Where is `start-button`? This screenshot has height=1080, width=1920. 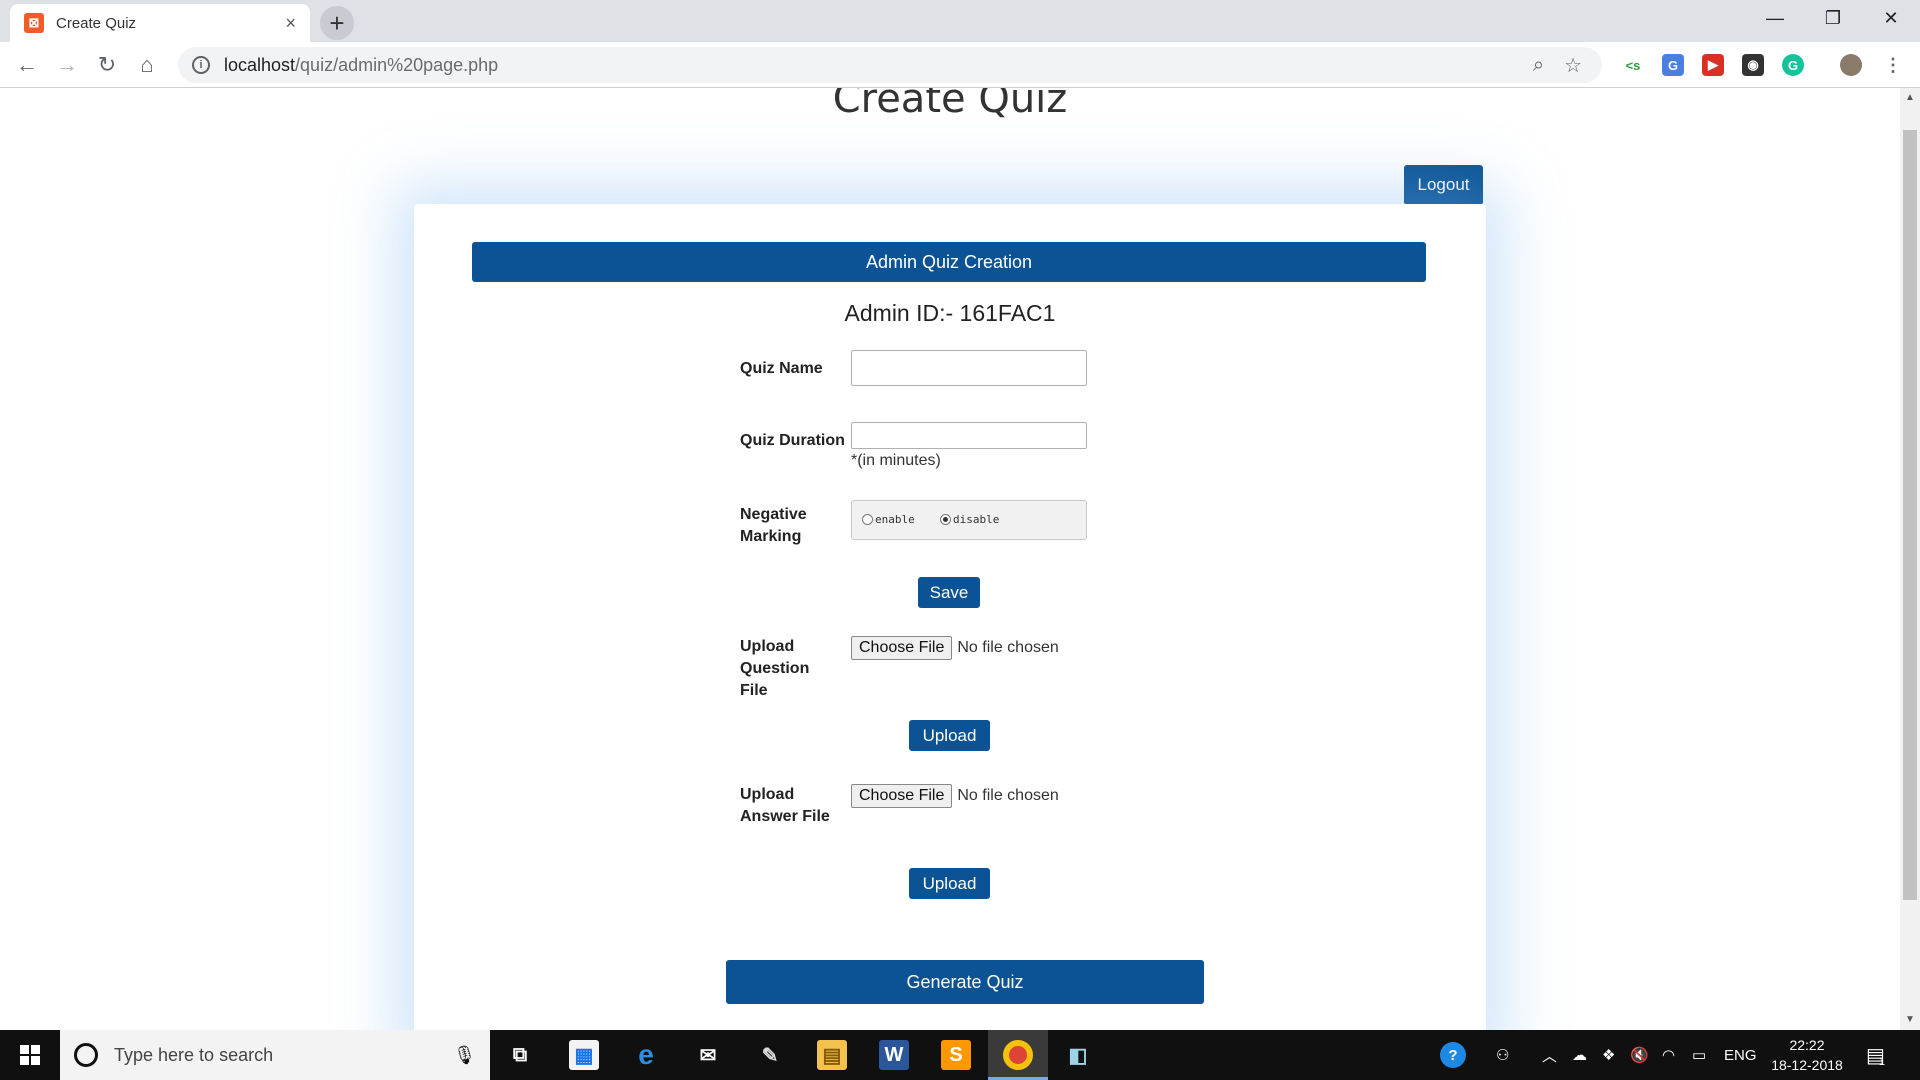 start-button is located at coordinates (30, 1055).